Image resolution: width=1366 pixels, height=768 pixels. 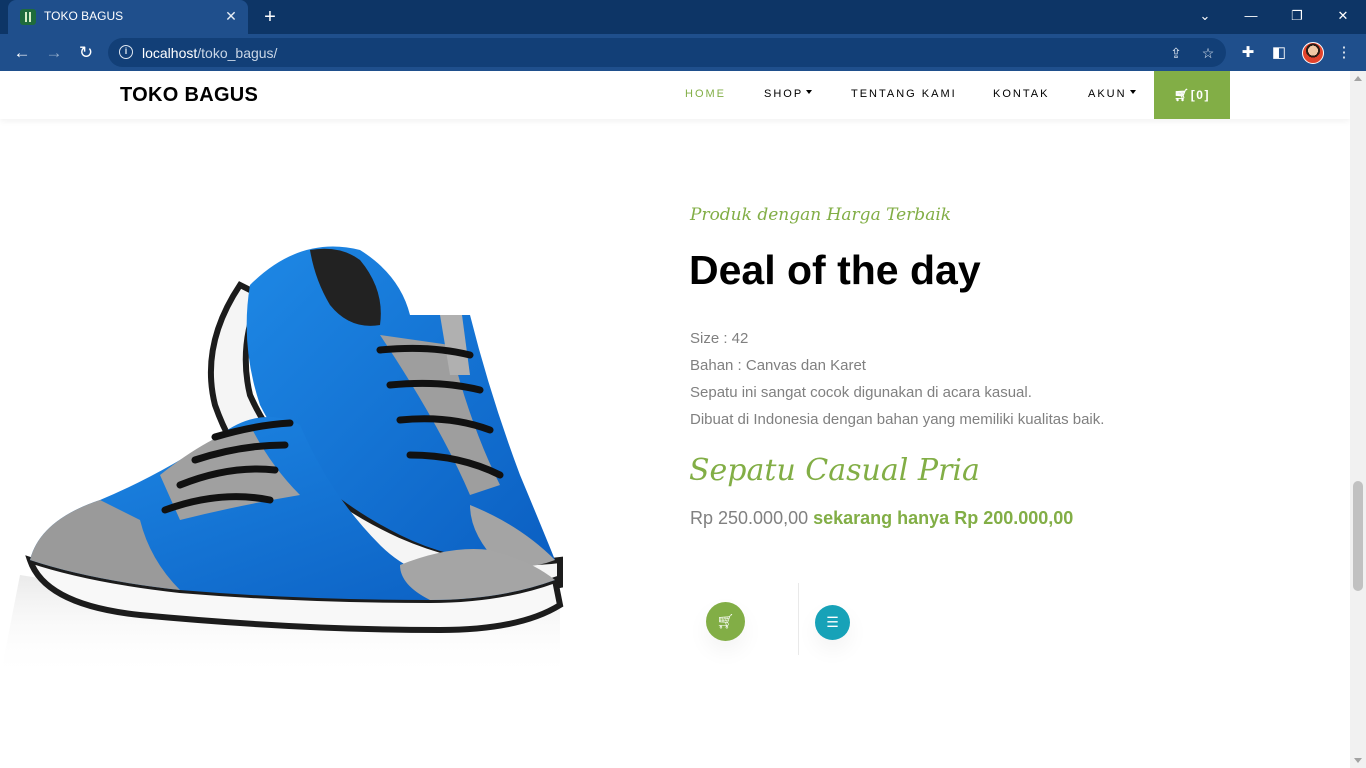 What do you see at coordinates (1358, 78) in the screenshot?
I see `scroll-up-icon` at bounding box center [1358, 78].